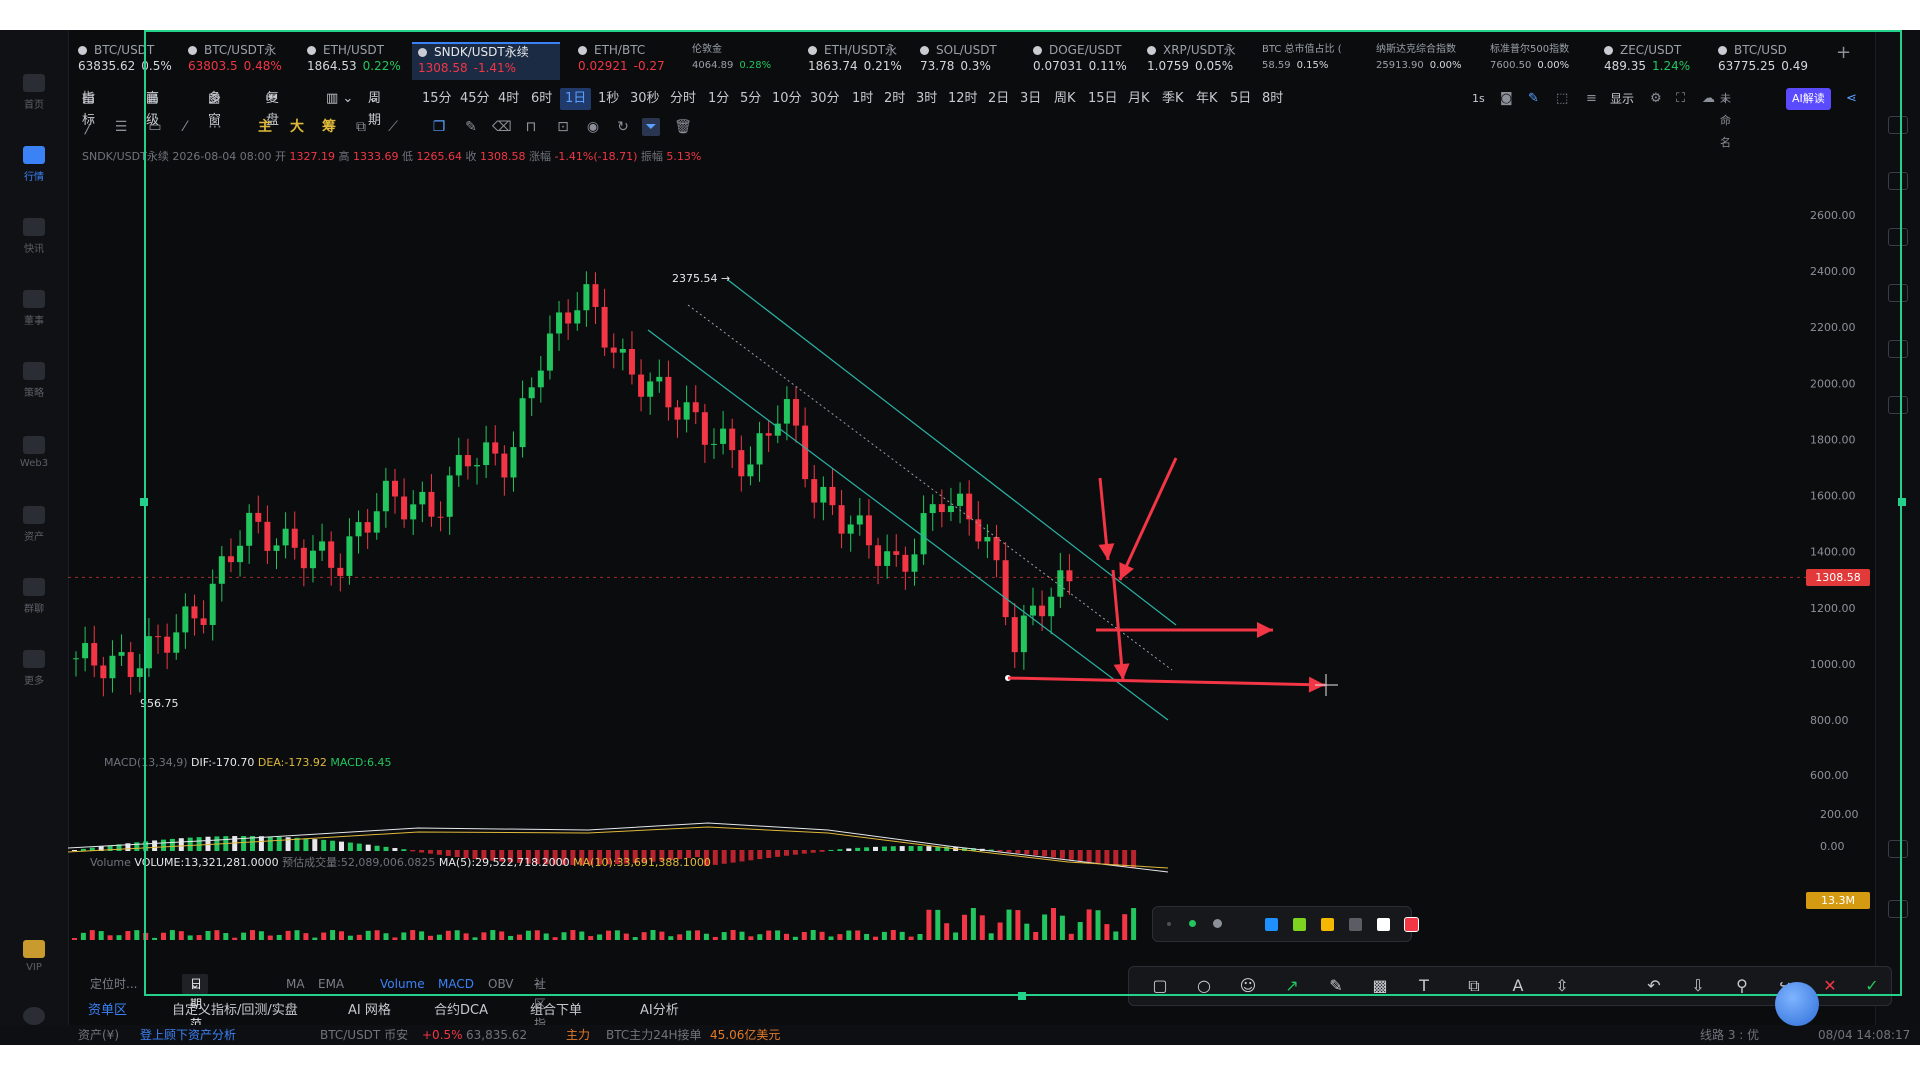  What do you see at coordinates (155, 127) in the screenshot?
I see `rect-icon: ▭` at bounding box center [155, 127].